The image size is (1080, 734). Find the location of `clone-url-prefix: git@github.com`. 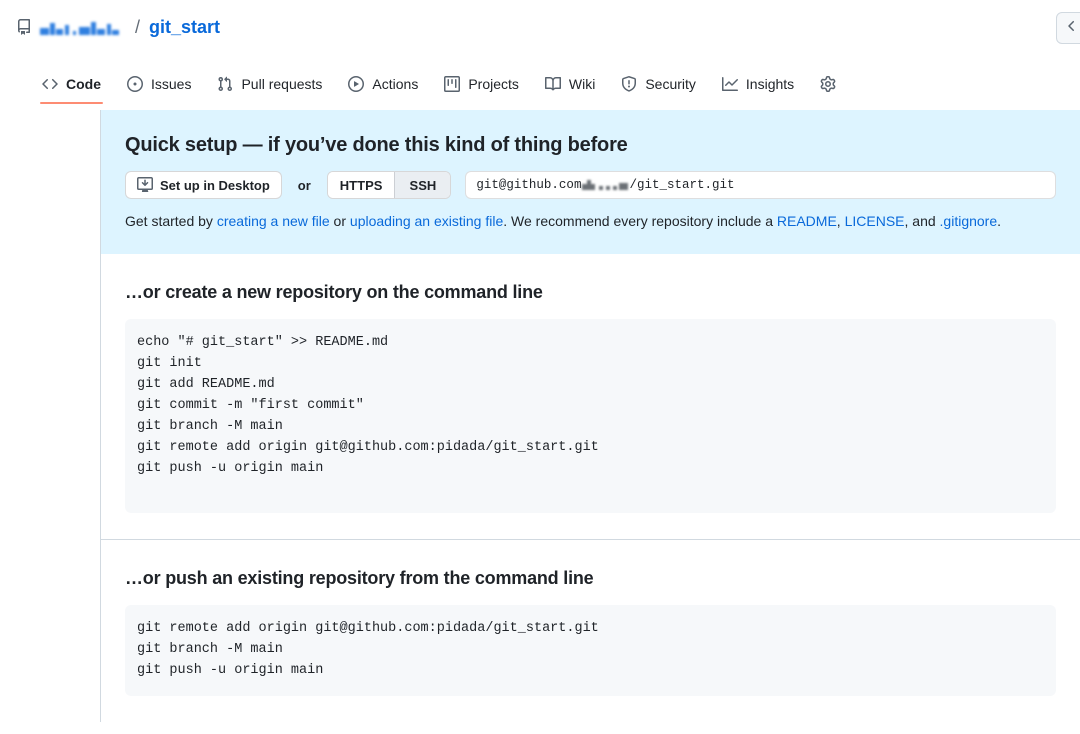

clone-url-prefix: git@github.com is located at coordinates (529, 185).